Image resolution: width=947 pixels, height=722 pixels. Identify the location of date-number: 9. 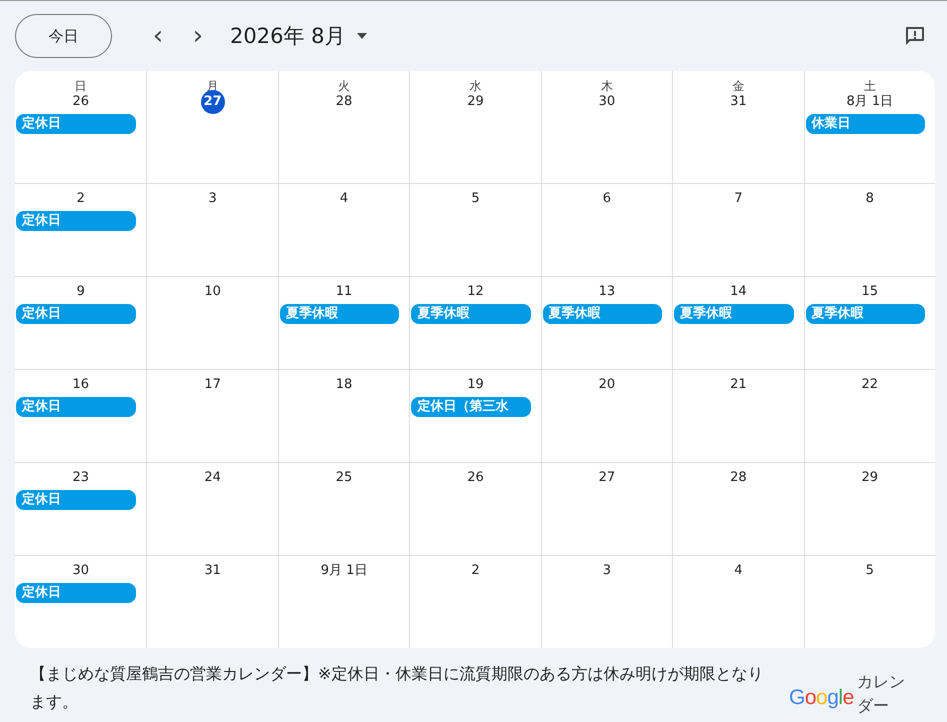
(80, 292).